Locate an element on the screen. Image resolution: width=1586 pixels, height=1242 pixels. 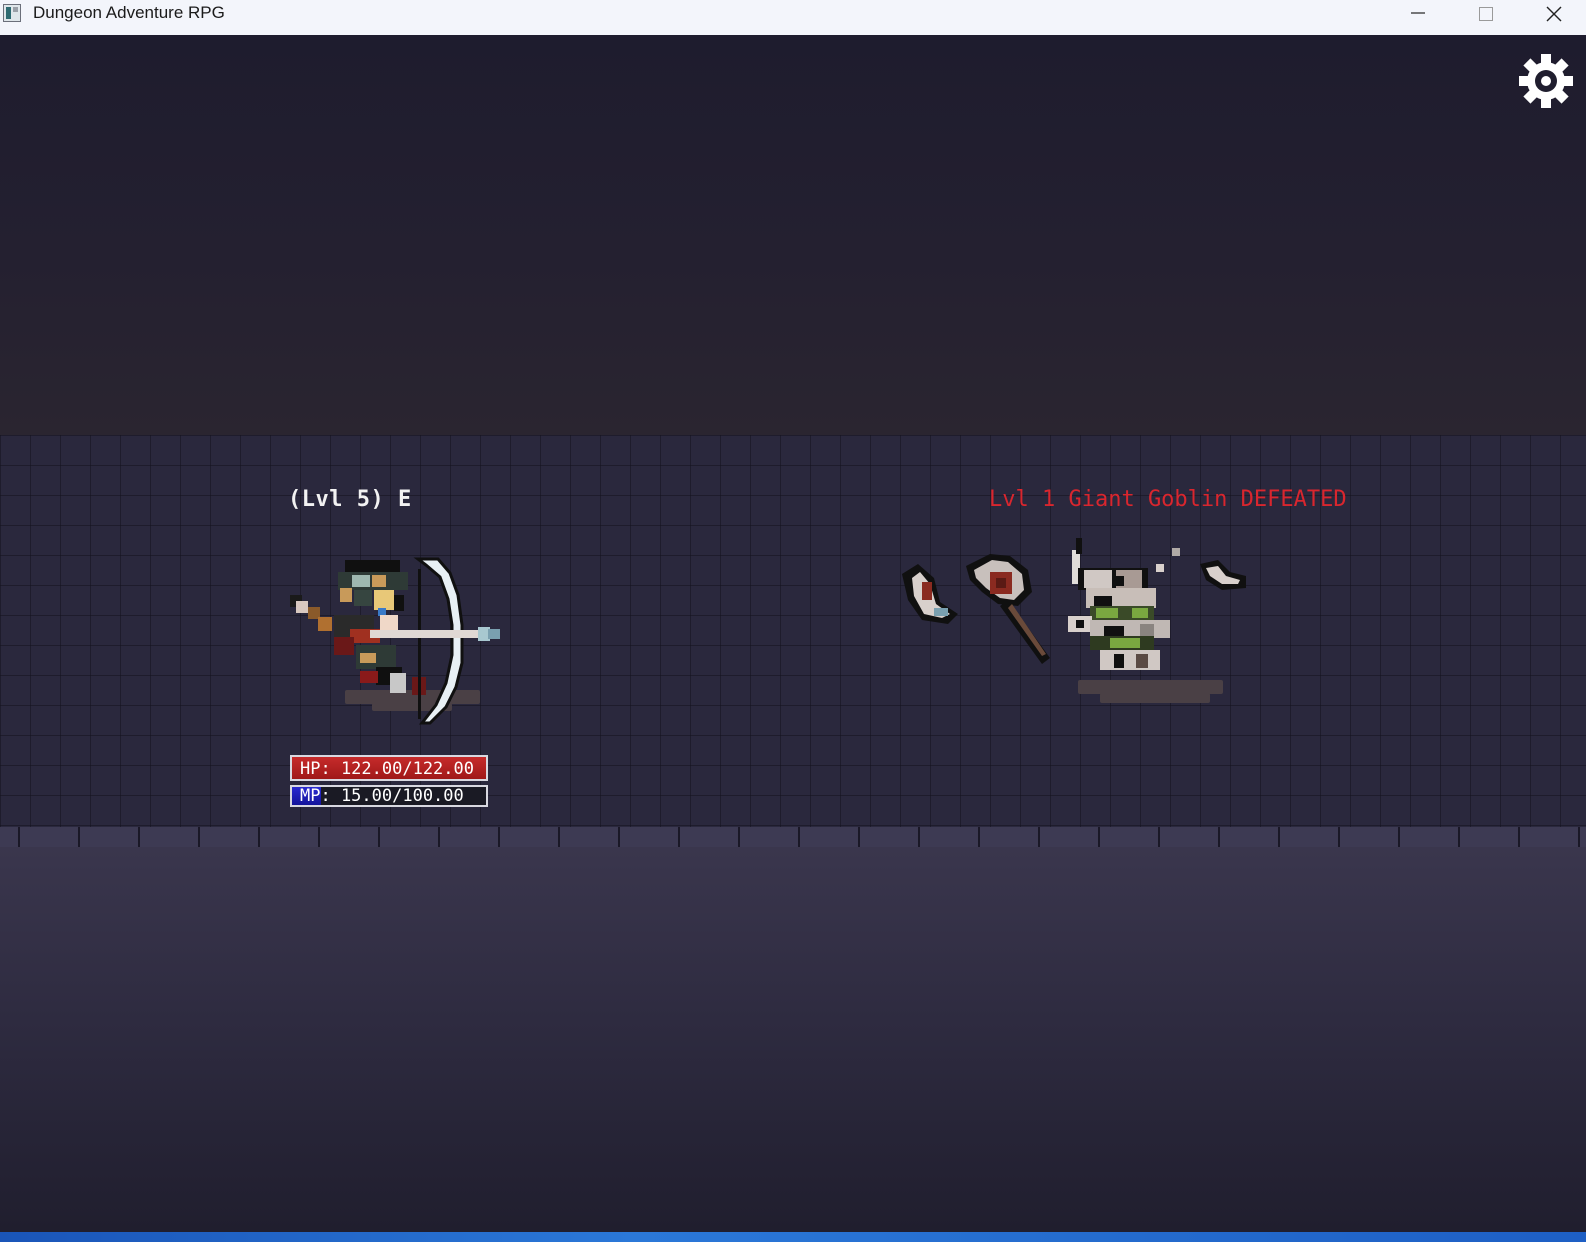
window-title: Dungeon Adventure RPG is located at coordinates (129, 12).